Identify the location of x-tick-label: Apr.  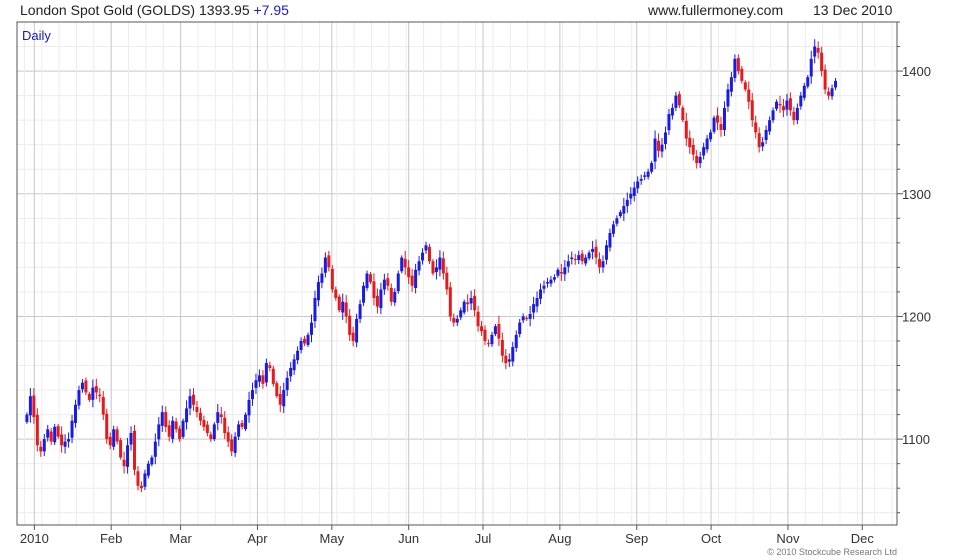
(257, 538).